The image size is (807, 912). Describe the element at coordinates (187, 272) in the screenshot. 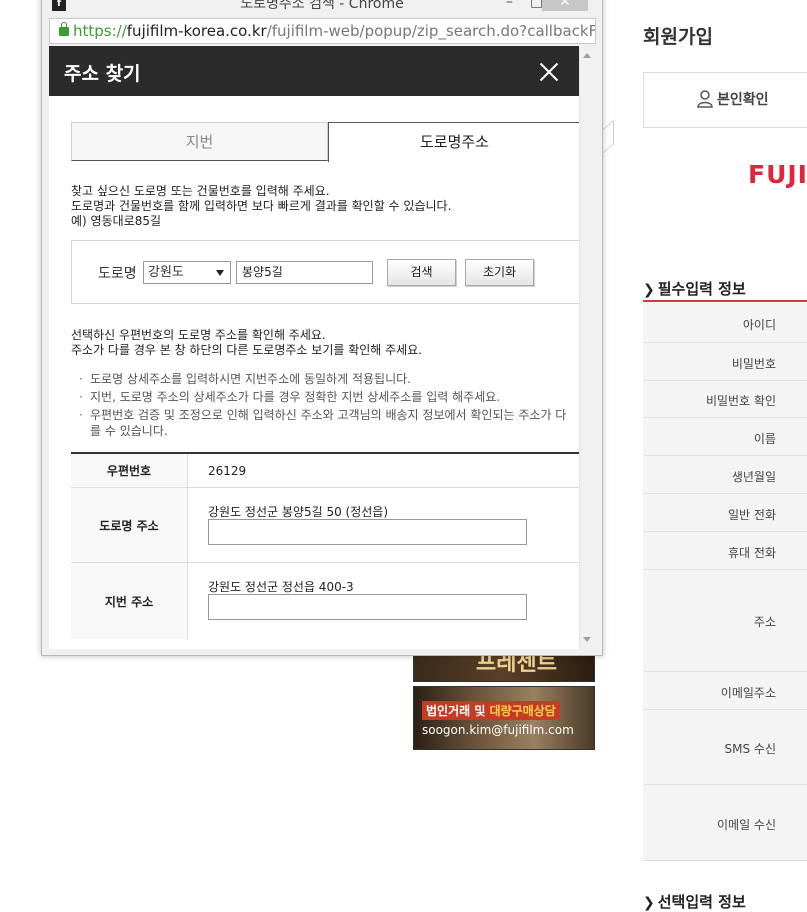

I see `province-select: 강원도` at that location.